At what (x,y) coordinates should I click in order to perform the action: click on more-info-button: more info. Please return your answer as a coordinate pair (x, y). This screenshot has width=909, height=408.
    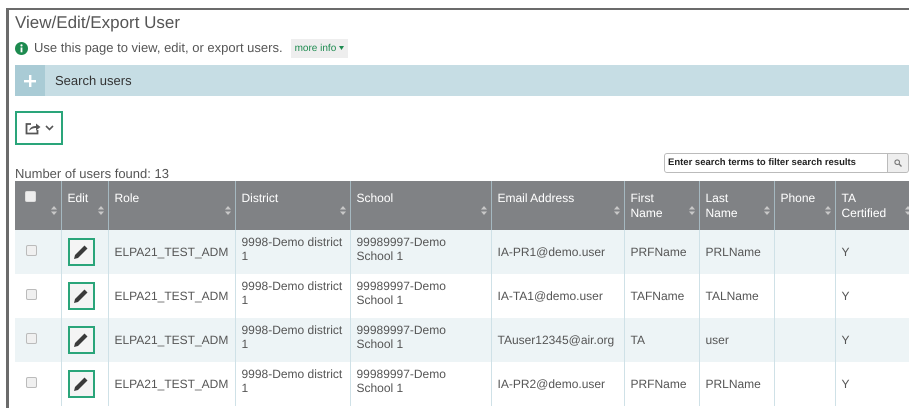
    Looking at the image, I should click on (319, 48).